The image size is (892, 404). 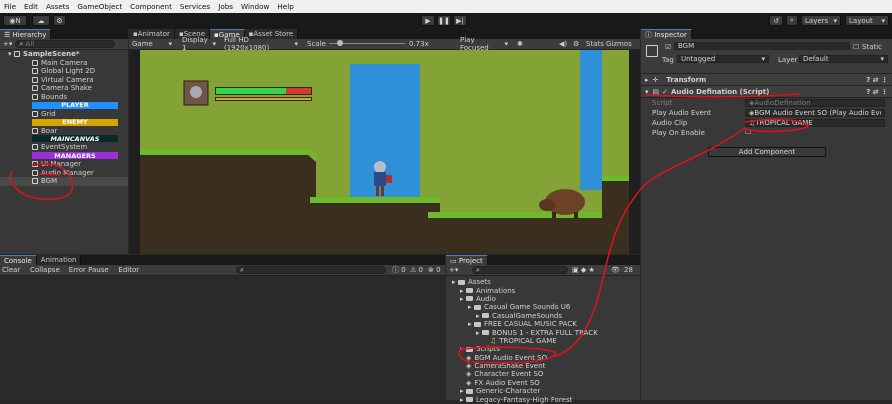 What do you see at coordinates (595, 44) in the screenshot?
I see `stats-toggle: Stats` at bounding box center [595, 44].